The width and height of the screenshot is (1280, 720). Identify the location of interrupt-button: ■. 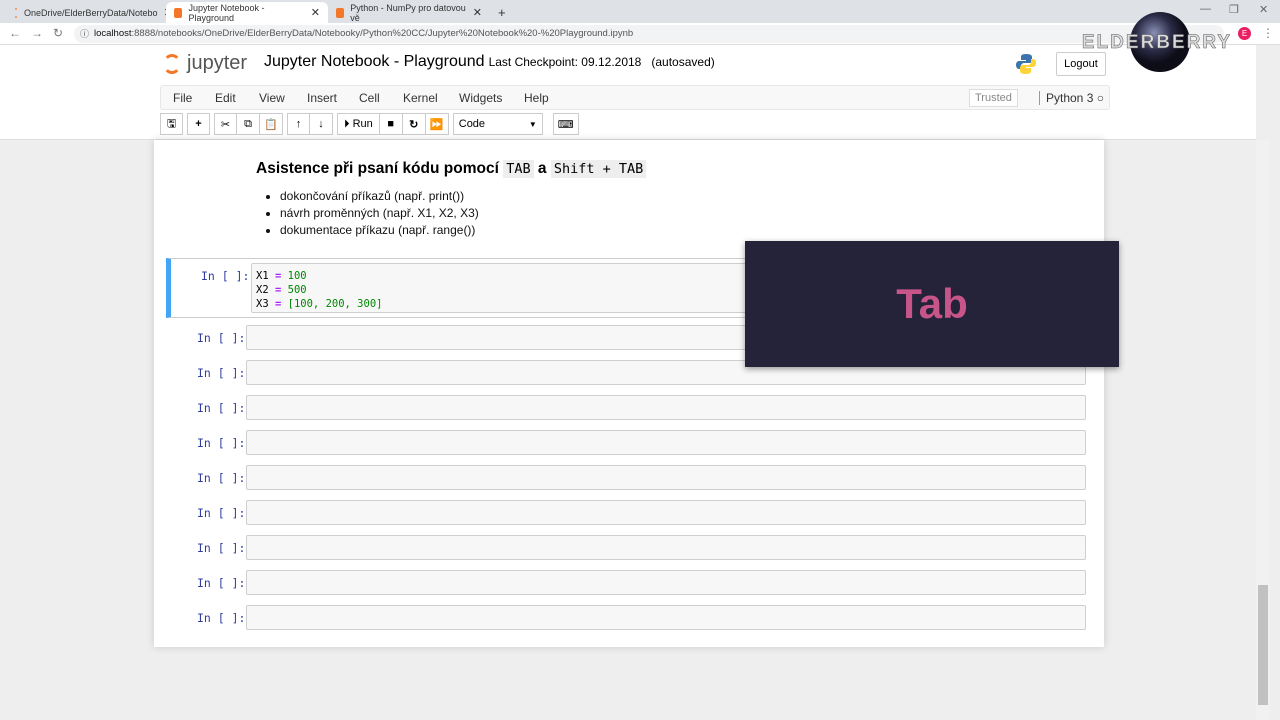
(391, 124).